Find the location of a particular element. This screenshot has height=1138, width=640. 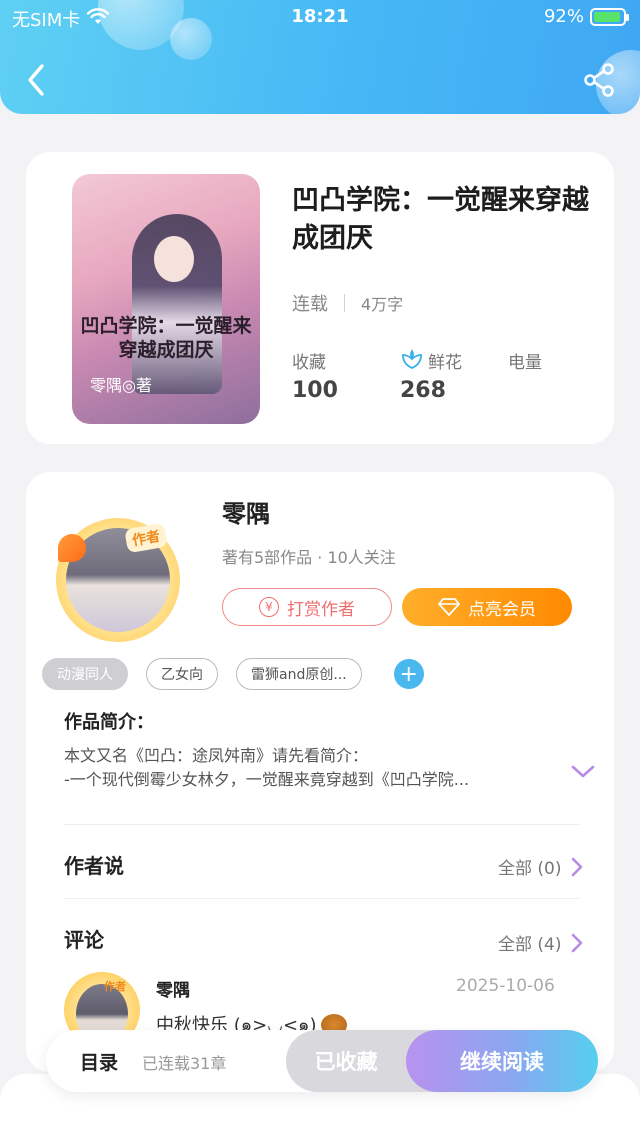

tag-item: 动漫同人 is located at coordinates (85, 674).